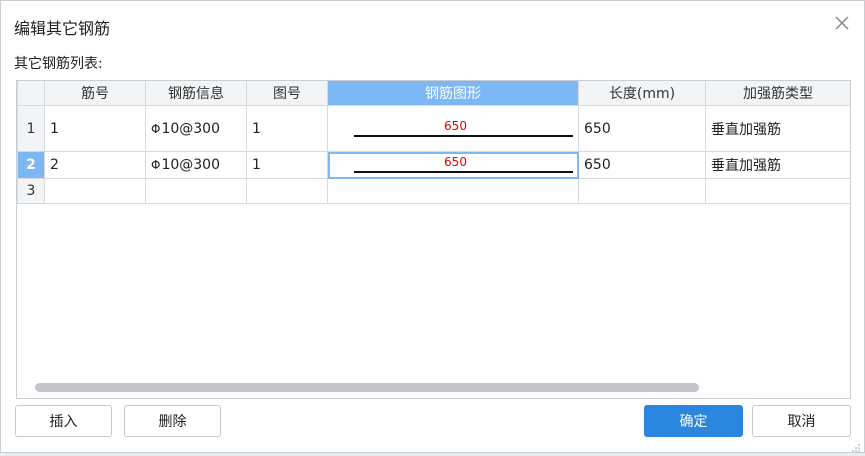  I want to click on delete-button: 删除, so click(172, 421).